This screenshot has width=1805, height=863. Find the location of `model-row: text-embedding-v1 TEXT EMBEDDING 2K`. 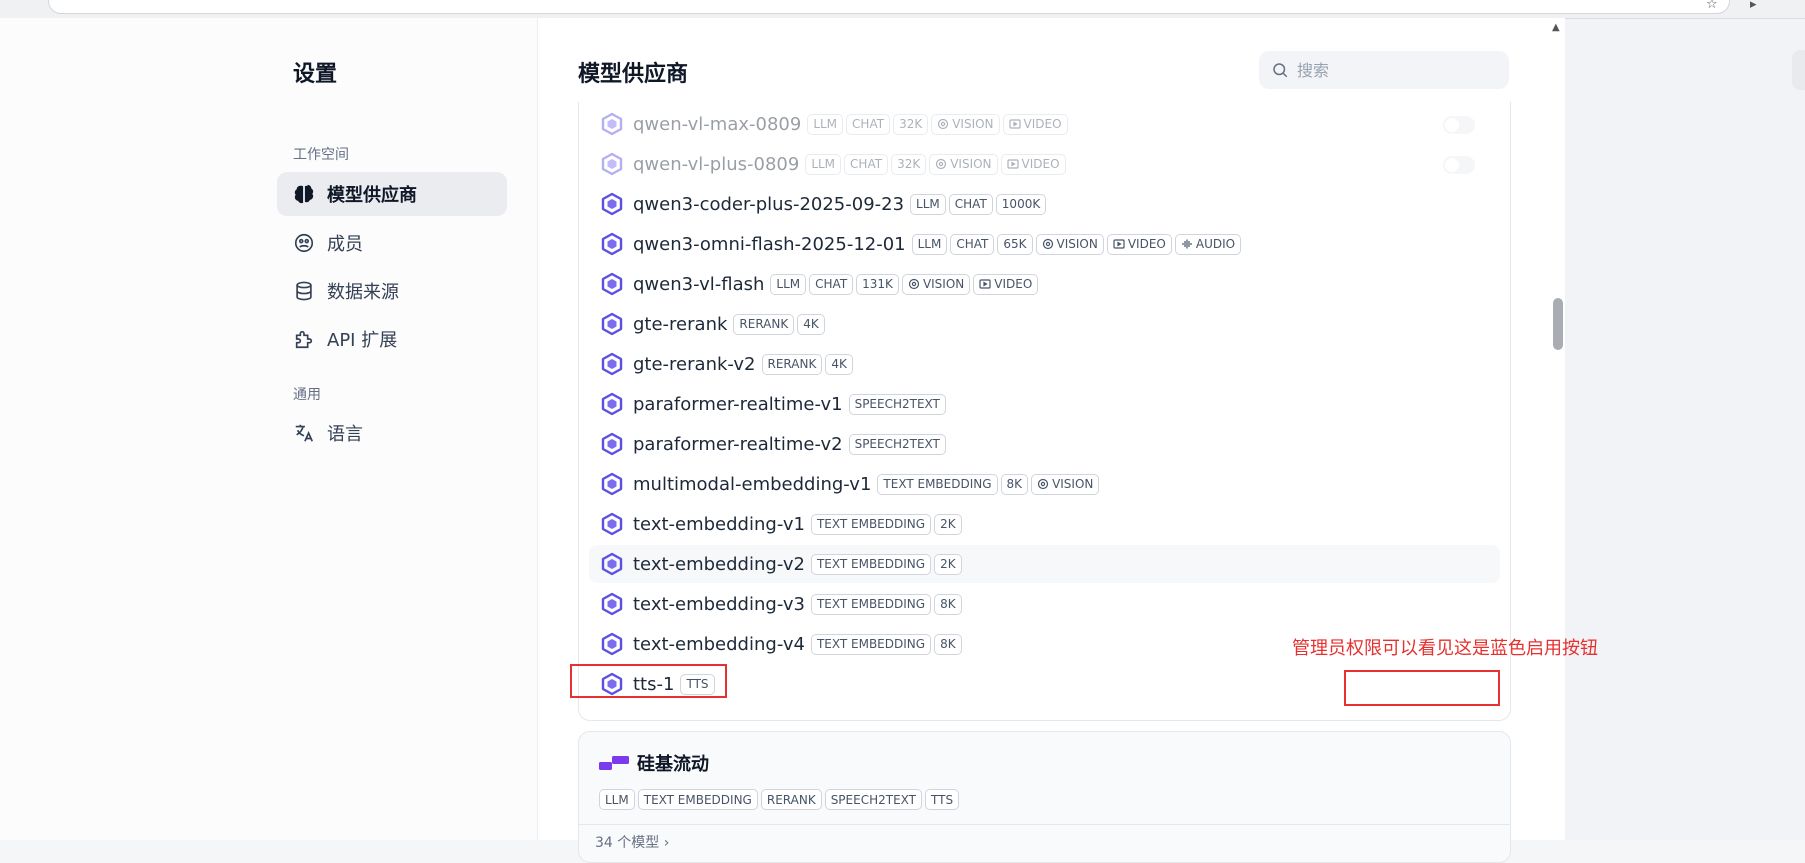

model-row: text-embedding-v1 TEXT EMBEDDING 2K is located at coordinates (1044, 524).